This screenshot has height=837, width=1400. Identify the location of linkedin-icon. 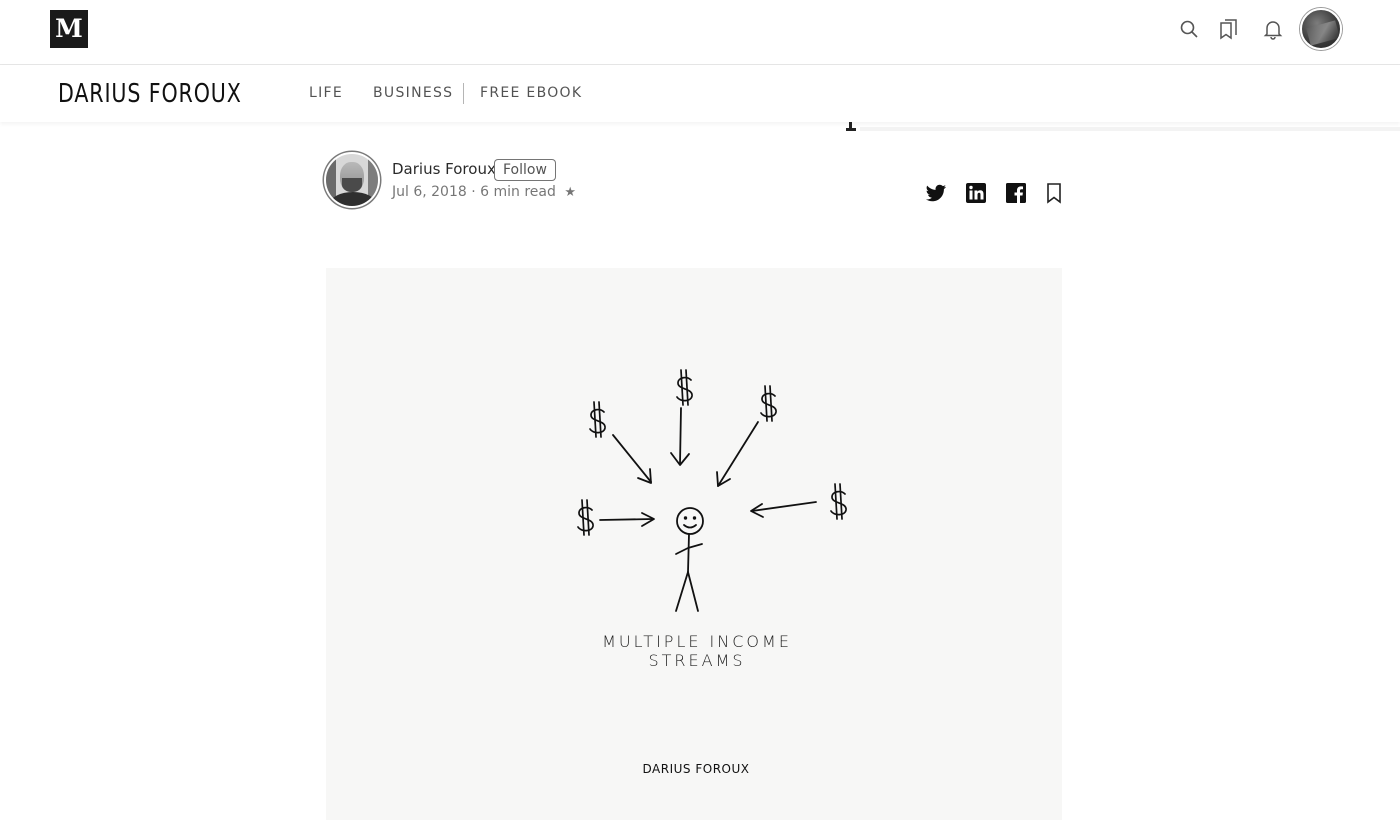
(976, 193).